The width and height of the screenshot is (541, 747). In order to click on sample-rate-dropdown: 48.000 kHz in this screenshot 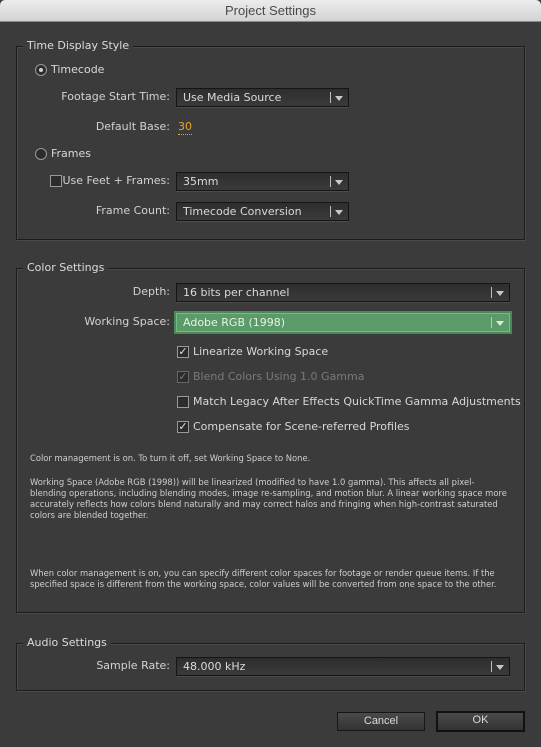, I will do `click(343, 666)`.